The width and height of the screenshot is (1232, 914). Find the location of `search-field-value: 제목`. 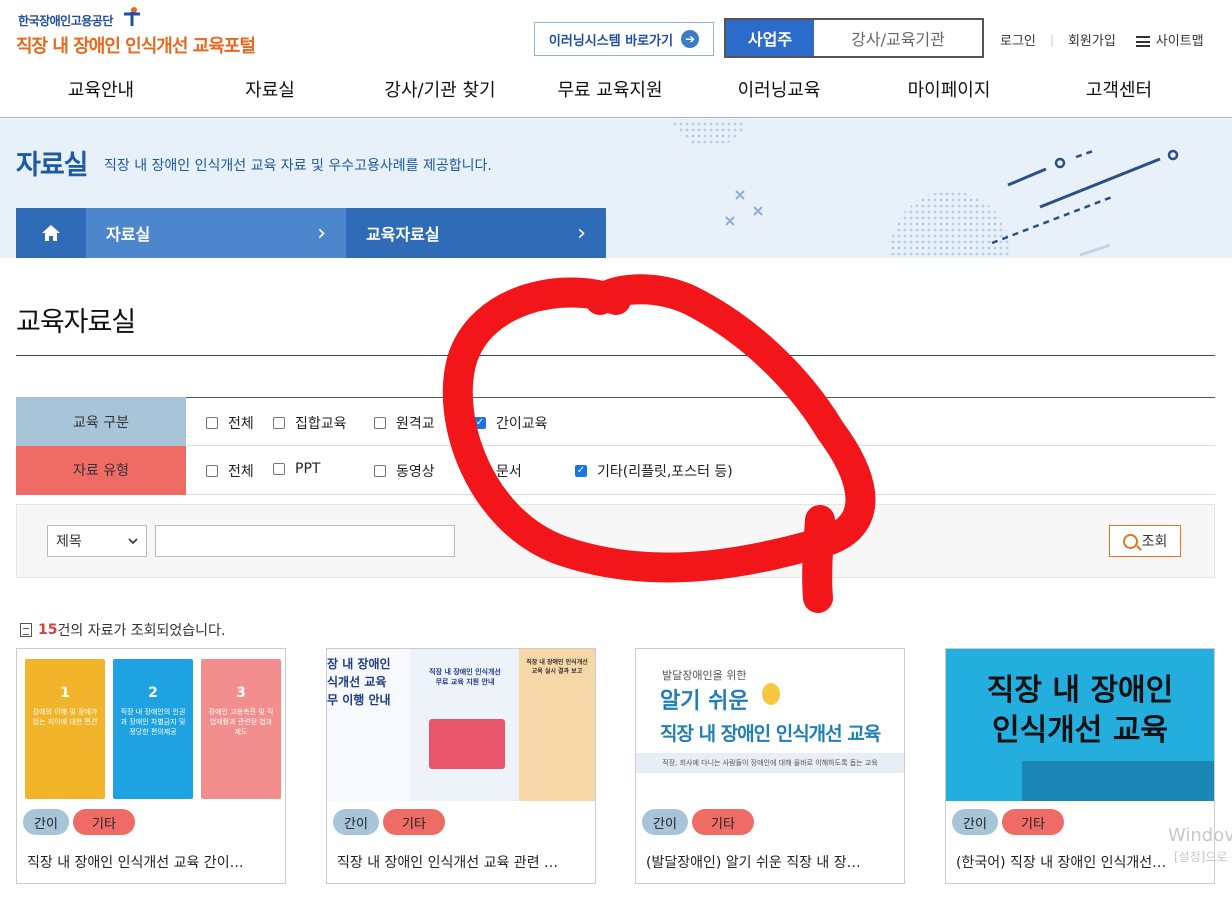

search-field-value: 제목 is located at coordinates (69, 542).